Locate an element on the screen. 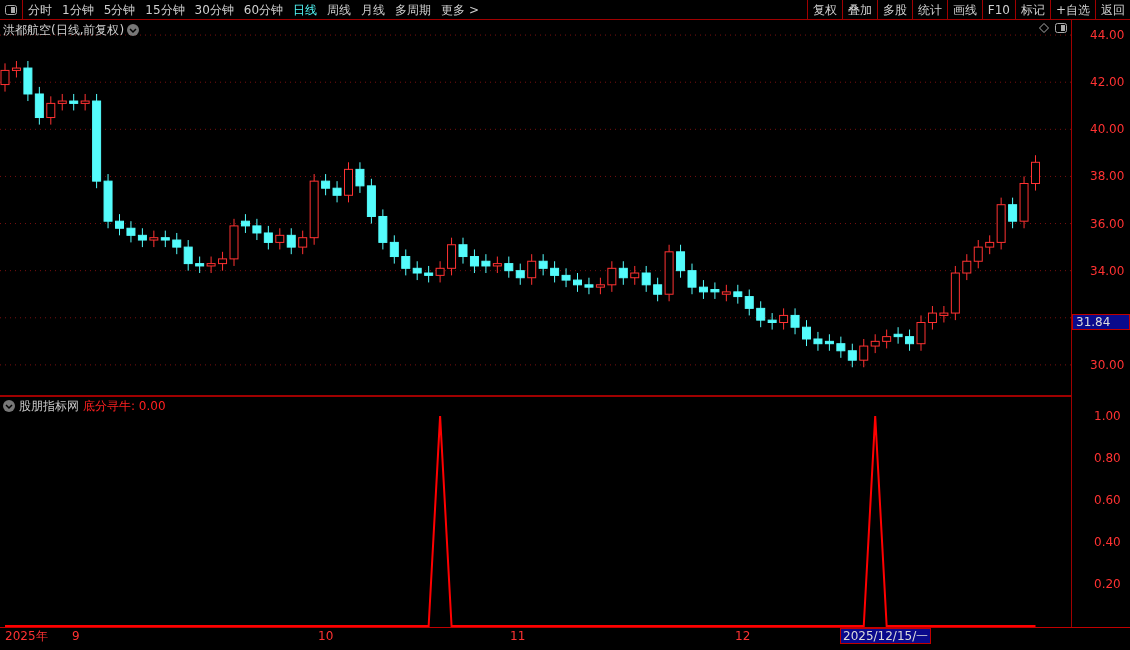 Image resolution: width=1130 pixels, height=650 pixels. period-tab: 30分钟 is located at coordinates (214, 9).